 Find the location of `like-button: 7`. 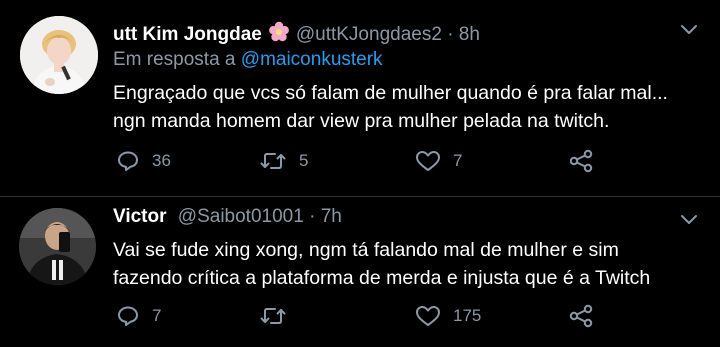

like-button: 7 is located at coordinates (438, 161).